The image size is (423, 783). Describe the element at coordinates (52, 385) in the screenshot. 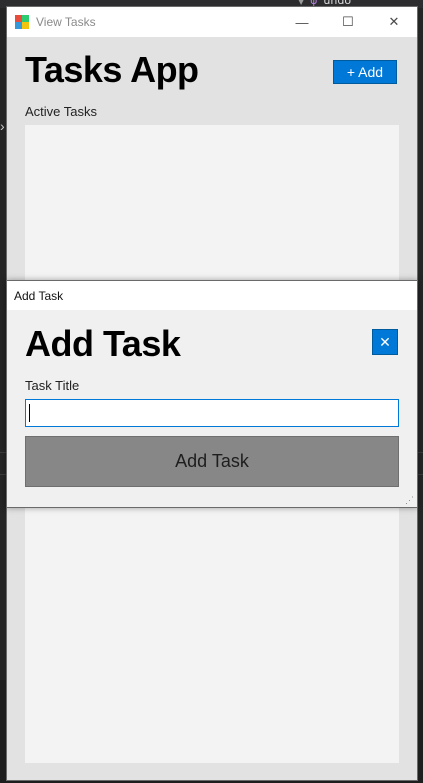

I see `task-title-label: Task Title` at that location.